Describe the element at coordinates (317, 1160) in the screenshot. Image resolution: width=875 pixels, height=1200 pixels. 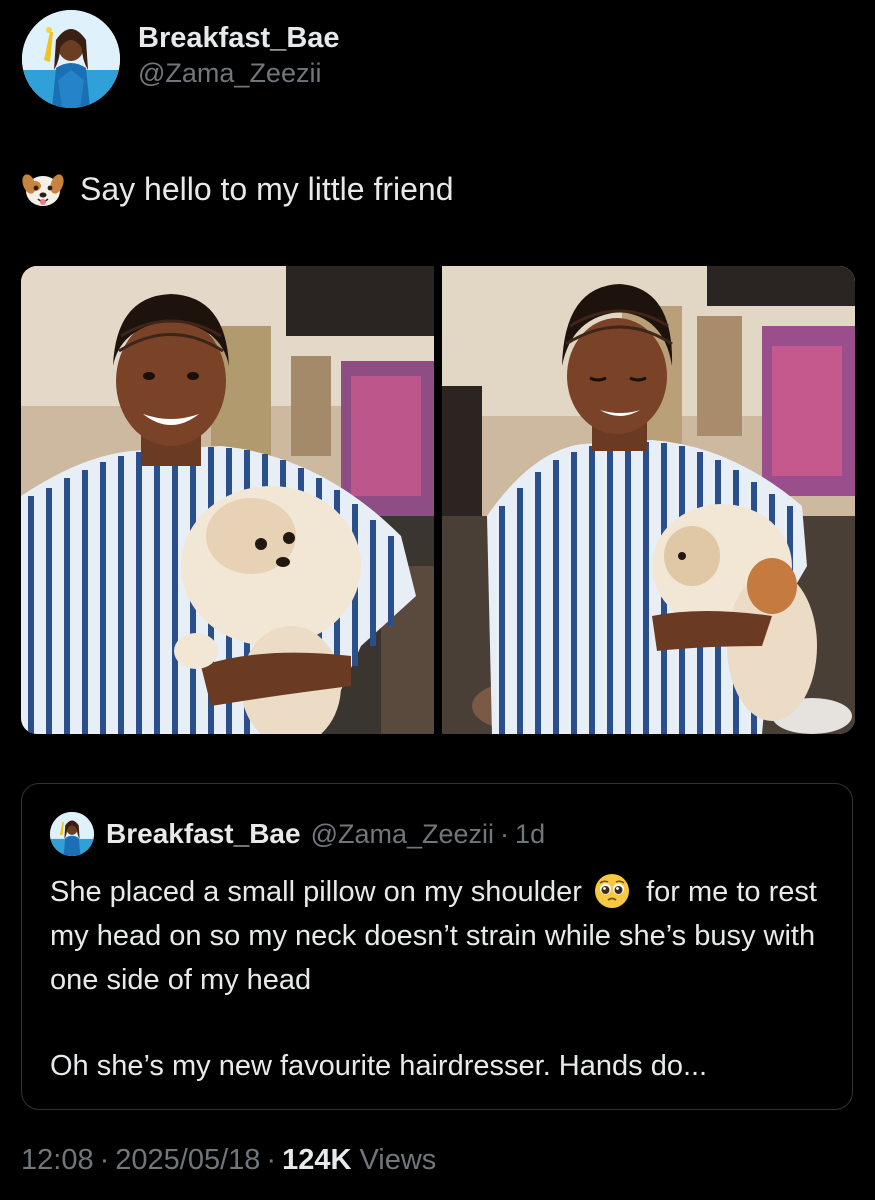
I see `views-count: 124K` at that location.